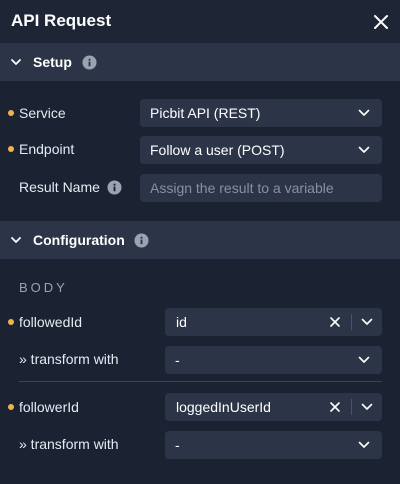  Describe the element at coordinates (79, 240) in the screenshot. I see `configuration-section-title: Configuration` at that location.